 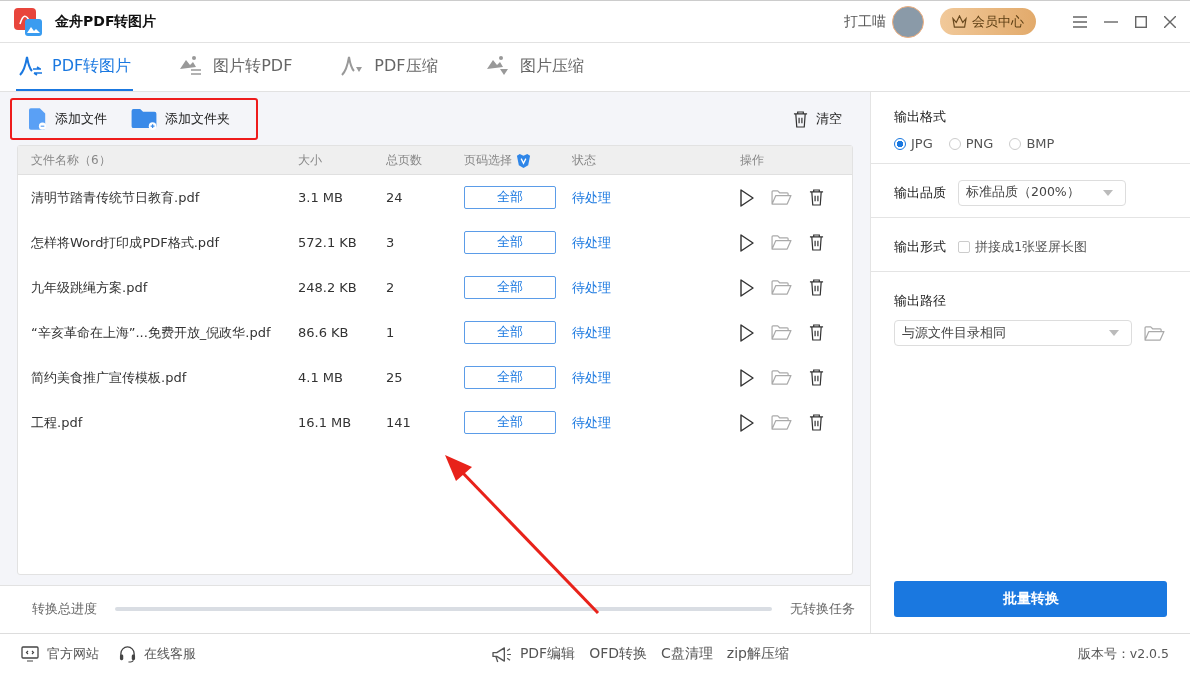 What do you see at coordinates (395, 198) in the screenshot?
I see `page-count: 24` at bounding box center [395, 198].